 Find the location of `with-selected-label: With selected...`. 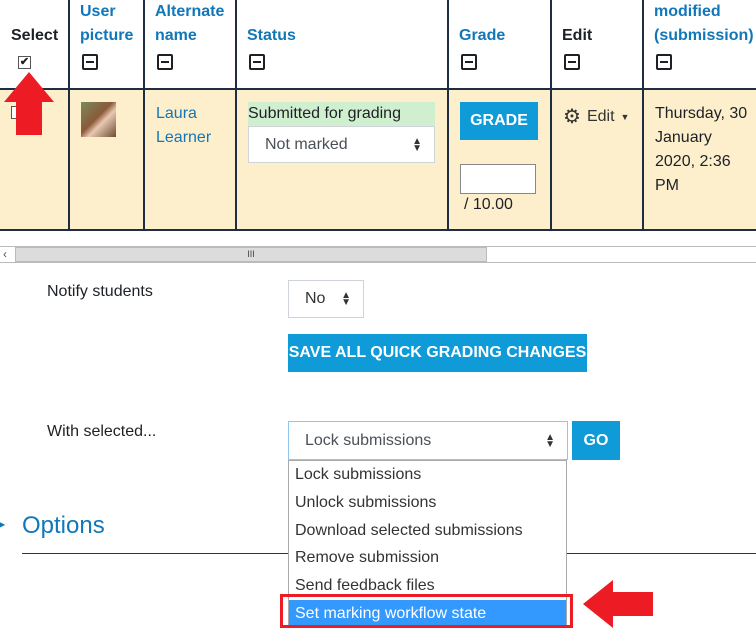

with-selected-label: With selected... is located at coordinates (102, 431).